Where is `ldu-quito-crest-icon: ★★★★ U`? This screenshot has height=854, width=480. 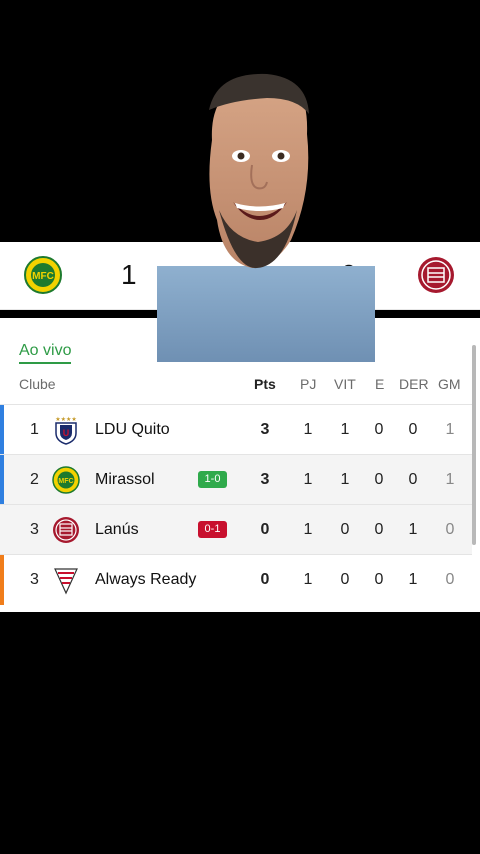
ldu-quito-crest-icon: ★★★★ U is located at coordinates (66, 430).